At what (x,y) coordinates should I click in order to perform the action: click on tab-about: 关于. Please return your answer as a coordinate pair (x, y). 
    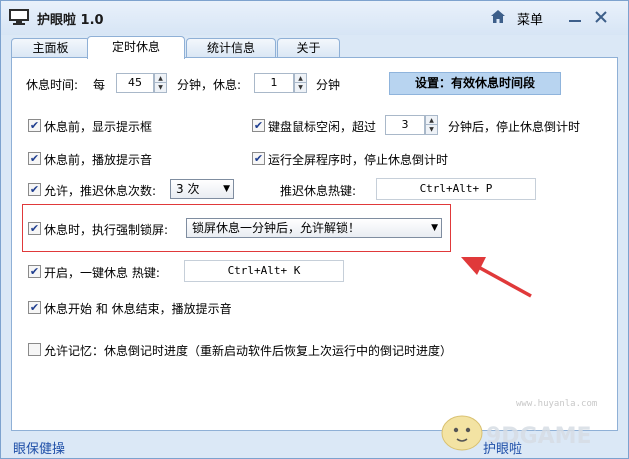
    Looking at the image, I should click on (308, 48).